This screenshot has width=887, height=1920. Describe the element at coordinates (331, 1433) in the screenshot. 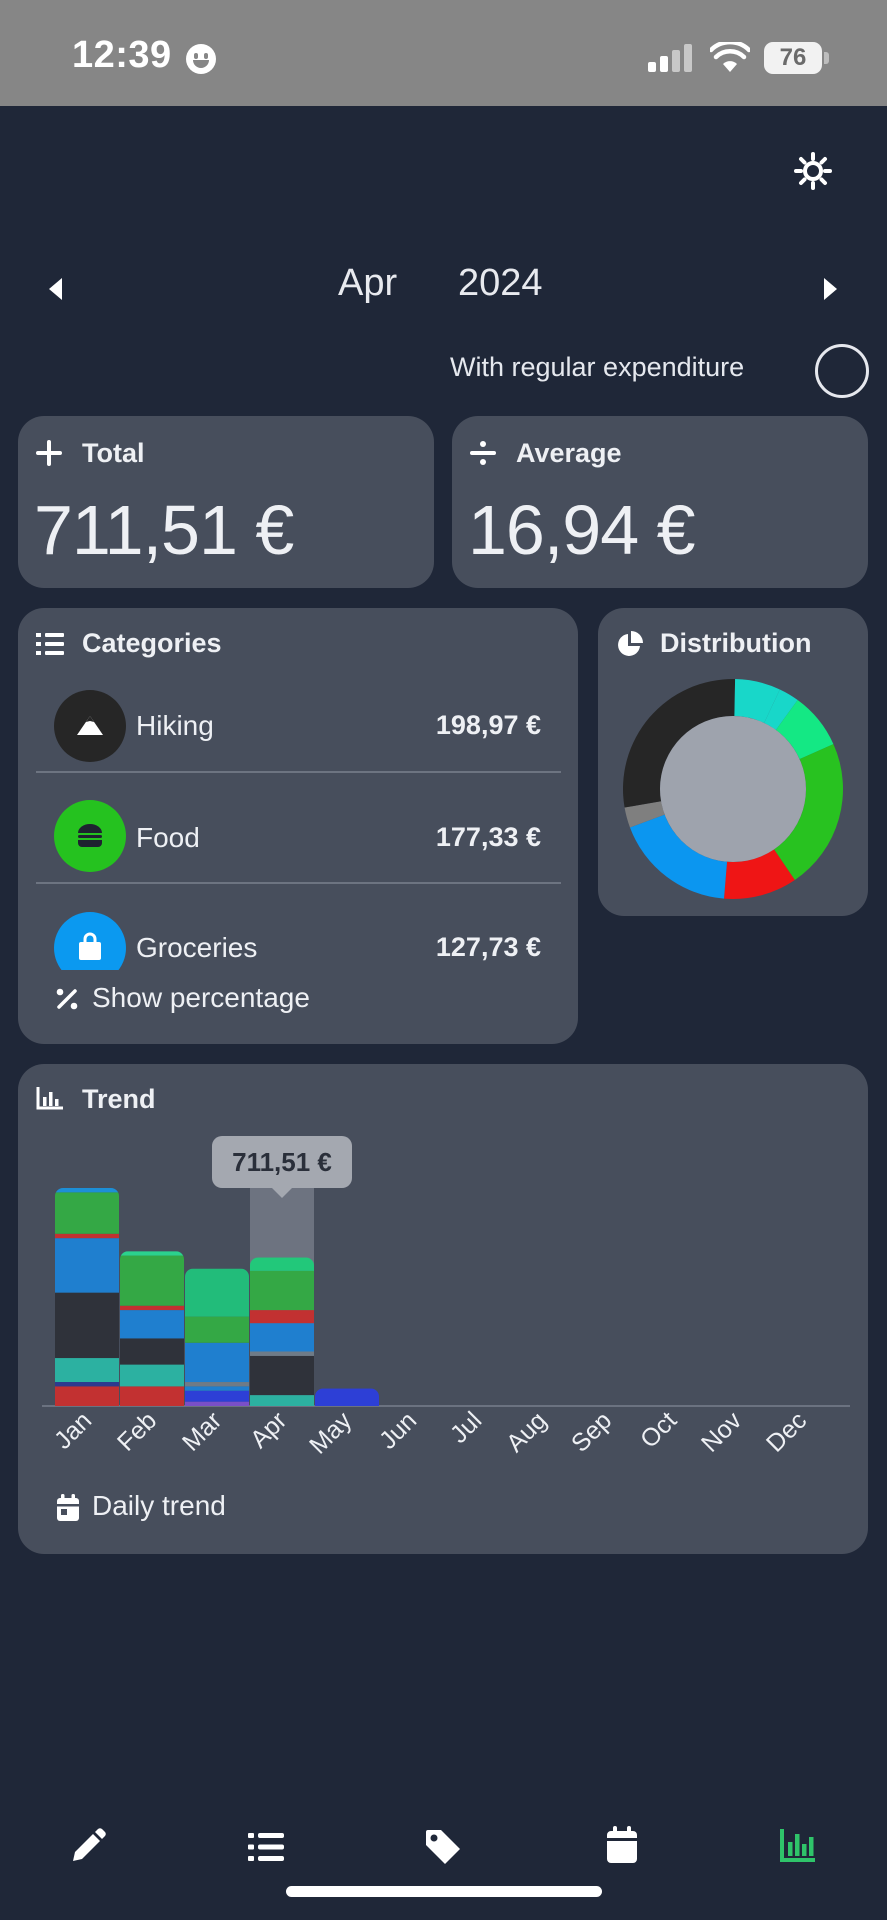

I see `x-tick-label: May` at that location.